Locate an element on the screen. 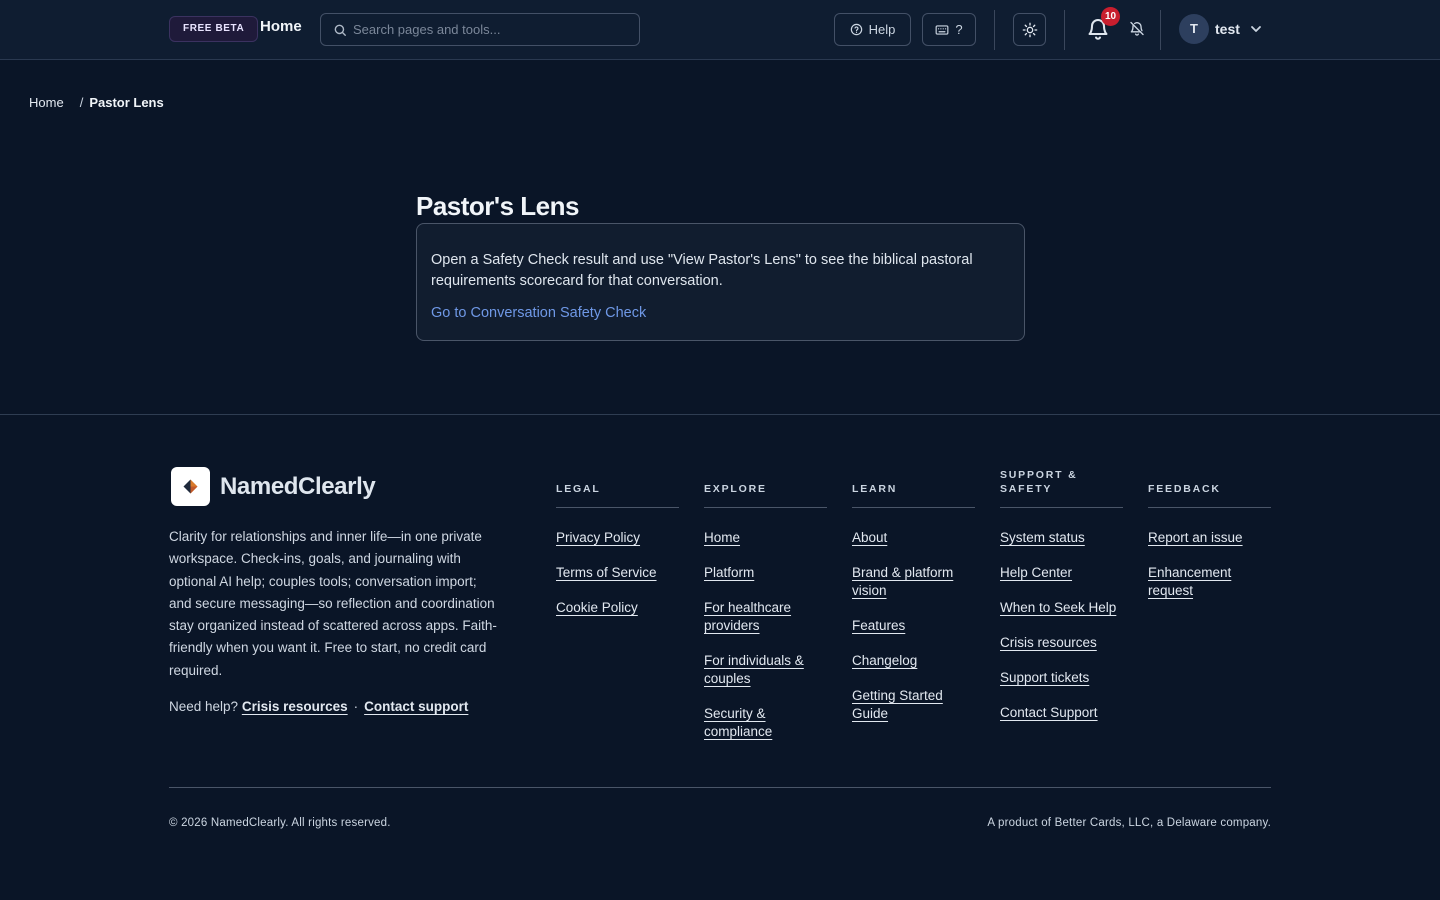  user-name: test is located at coordinates (1227, 29).